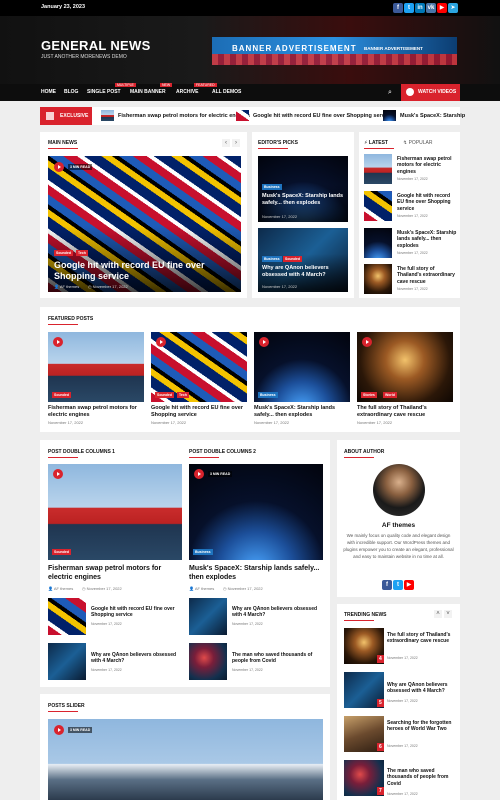 The image size is (500, 800). What do you see at coordinates (199, 367) in the screenshot?
I see `featured-image: Sounded Tech` at bounding box center [199, 367].